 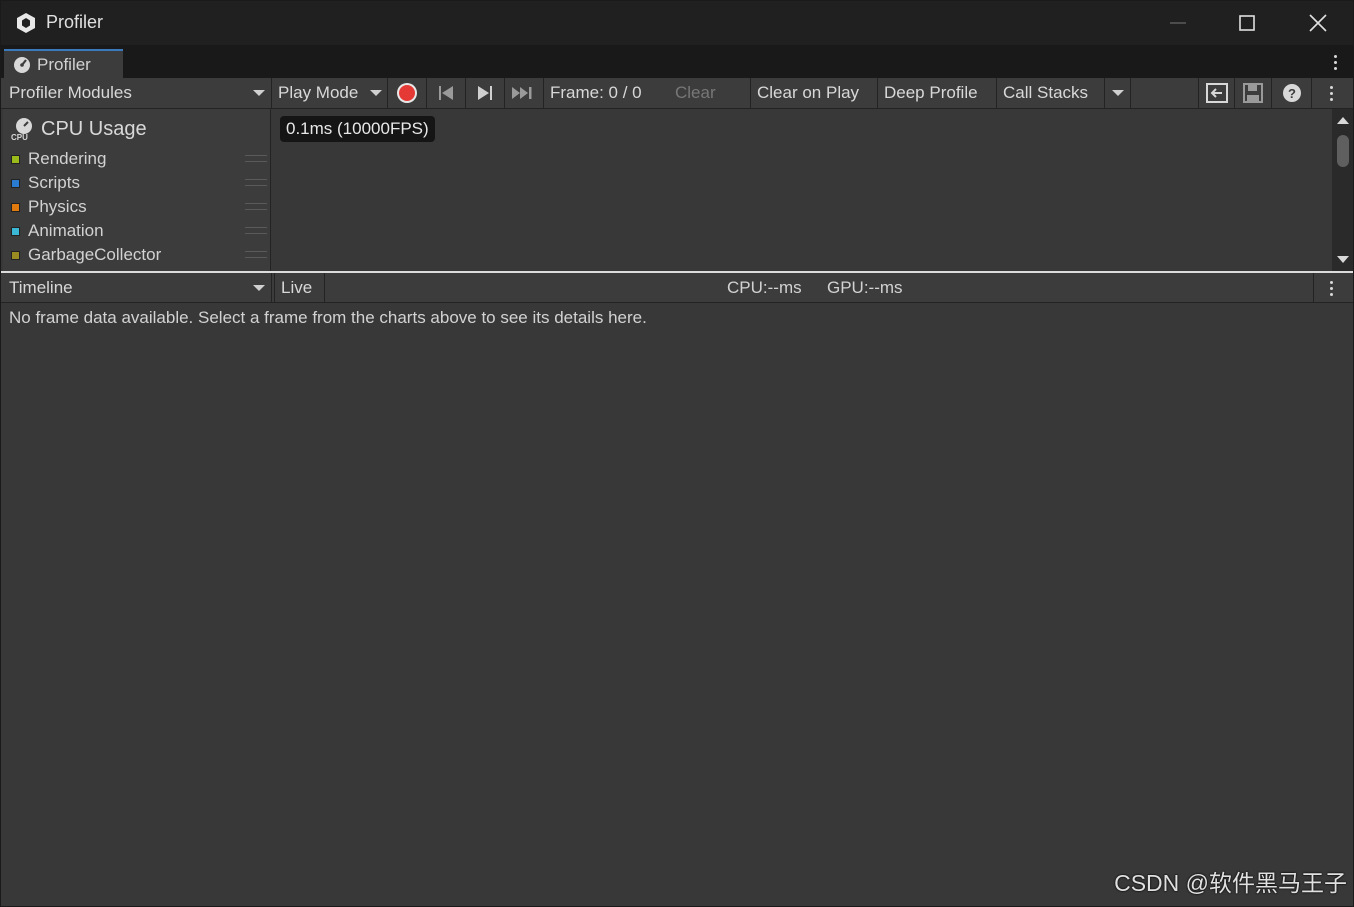 What do you see at coordinates (1342, 190) in the screenshot?
I see `chart-scrollbar` at bounding box center [1342, 190].